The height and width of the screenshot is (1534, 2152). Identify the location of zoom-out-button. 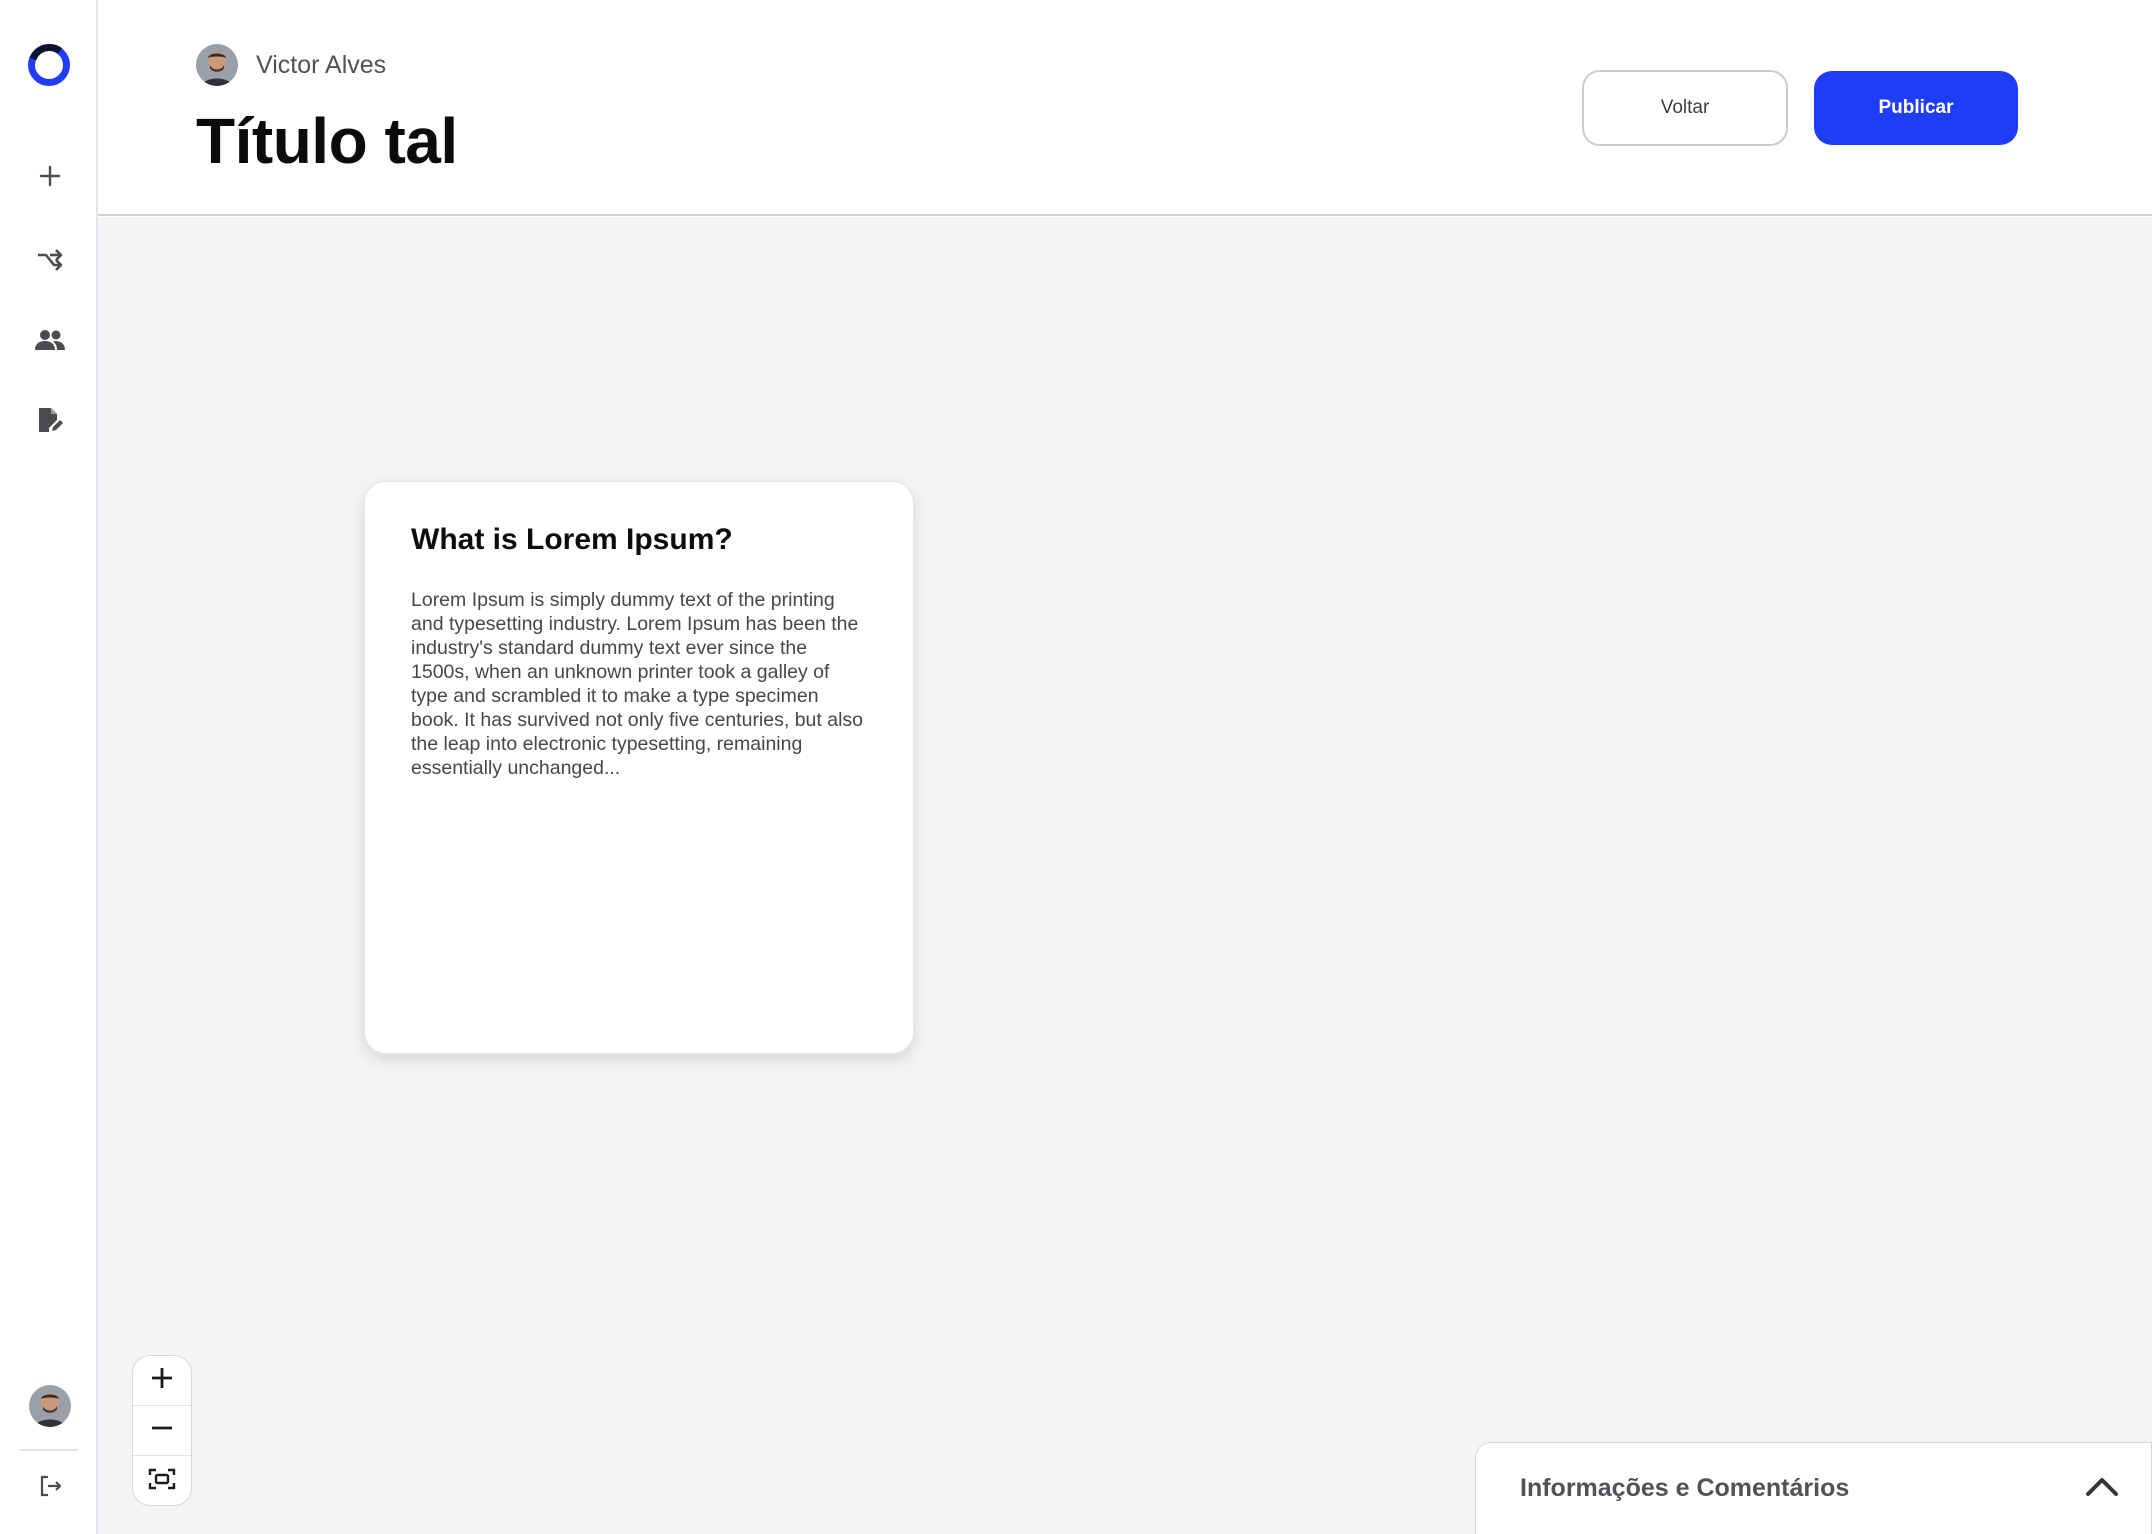
(162, 1431).